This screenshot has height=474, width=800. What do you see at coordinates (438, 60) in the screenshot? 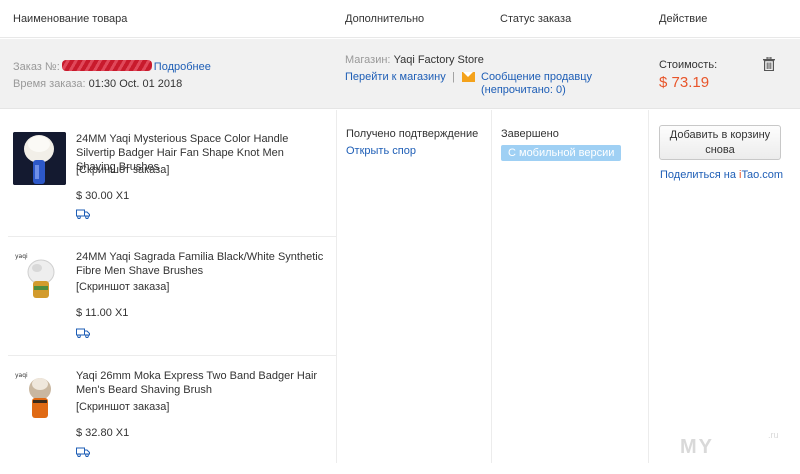
I see `store-name: Yaqi Factory Store` at bounding box center [438, 60].